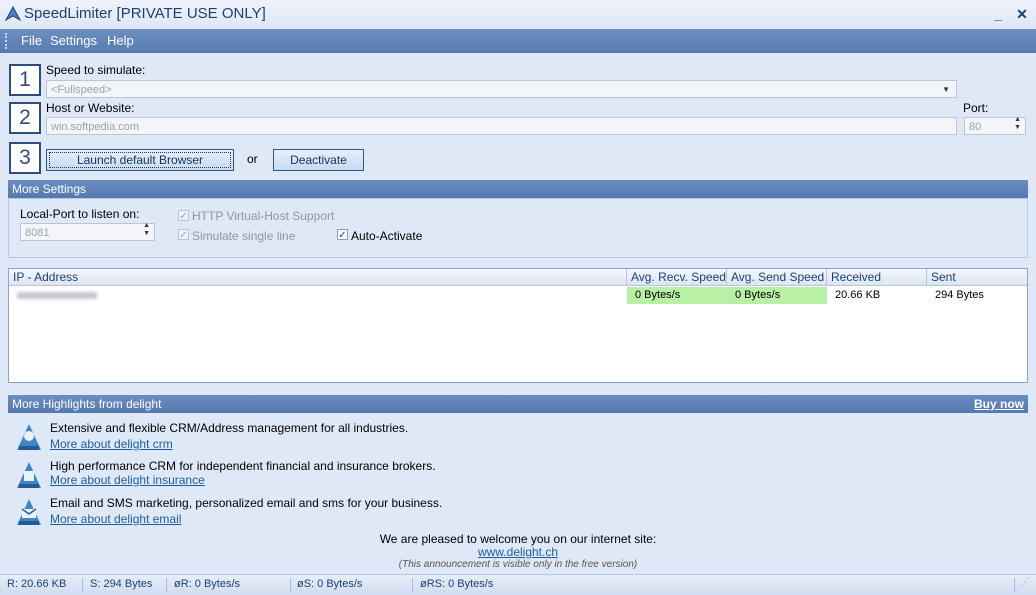 The image size is (1036, 595). What do you see at coordinates (777, 295) in the screenshot?
I see `send-speed-cell: 0 Bytes/s` at bounding box center [777, 295].